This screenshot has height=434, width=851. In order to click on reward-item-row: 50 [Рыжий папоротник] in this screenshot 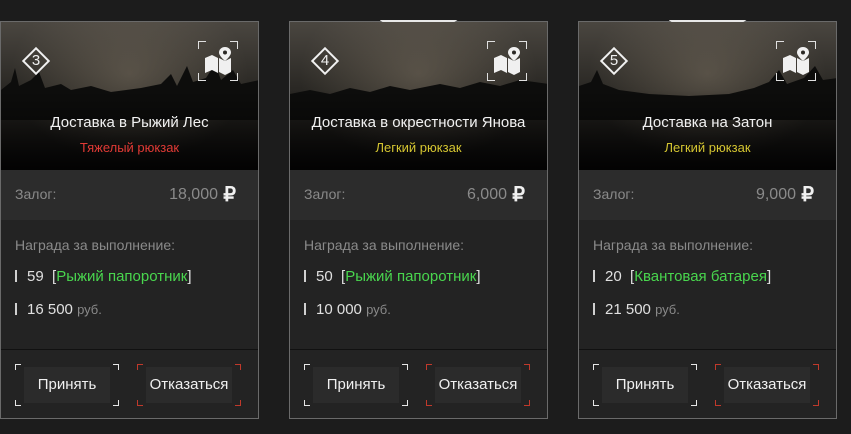, I will do `click(392, 276)`.